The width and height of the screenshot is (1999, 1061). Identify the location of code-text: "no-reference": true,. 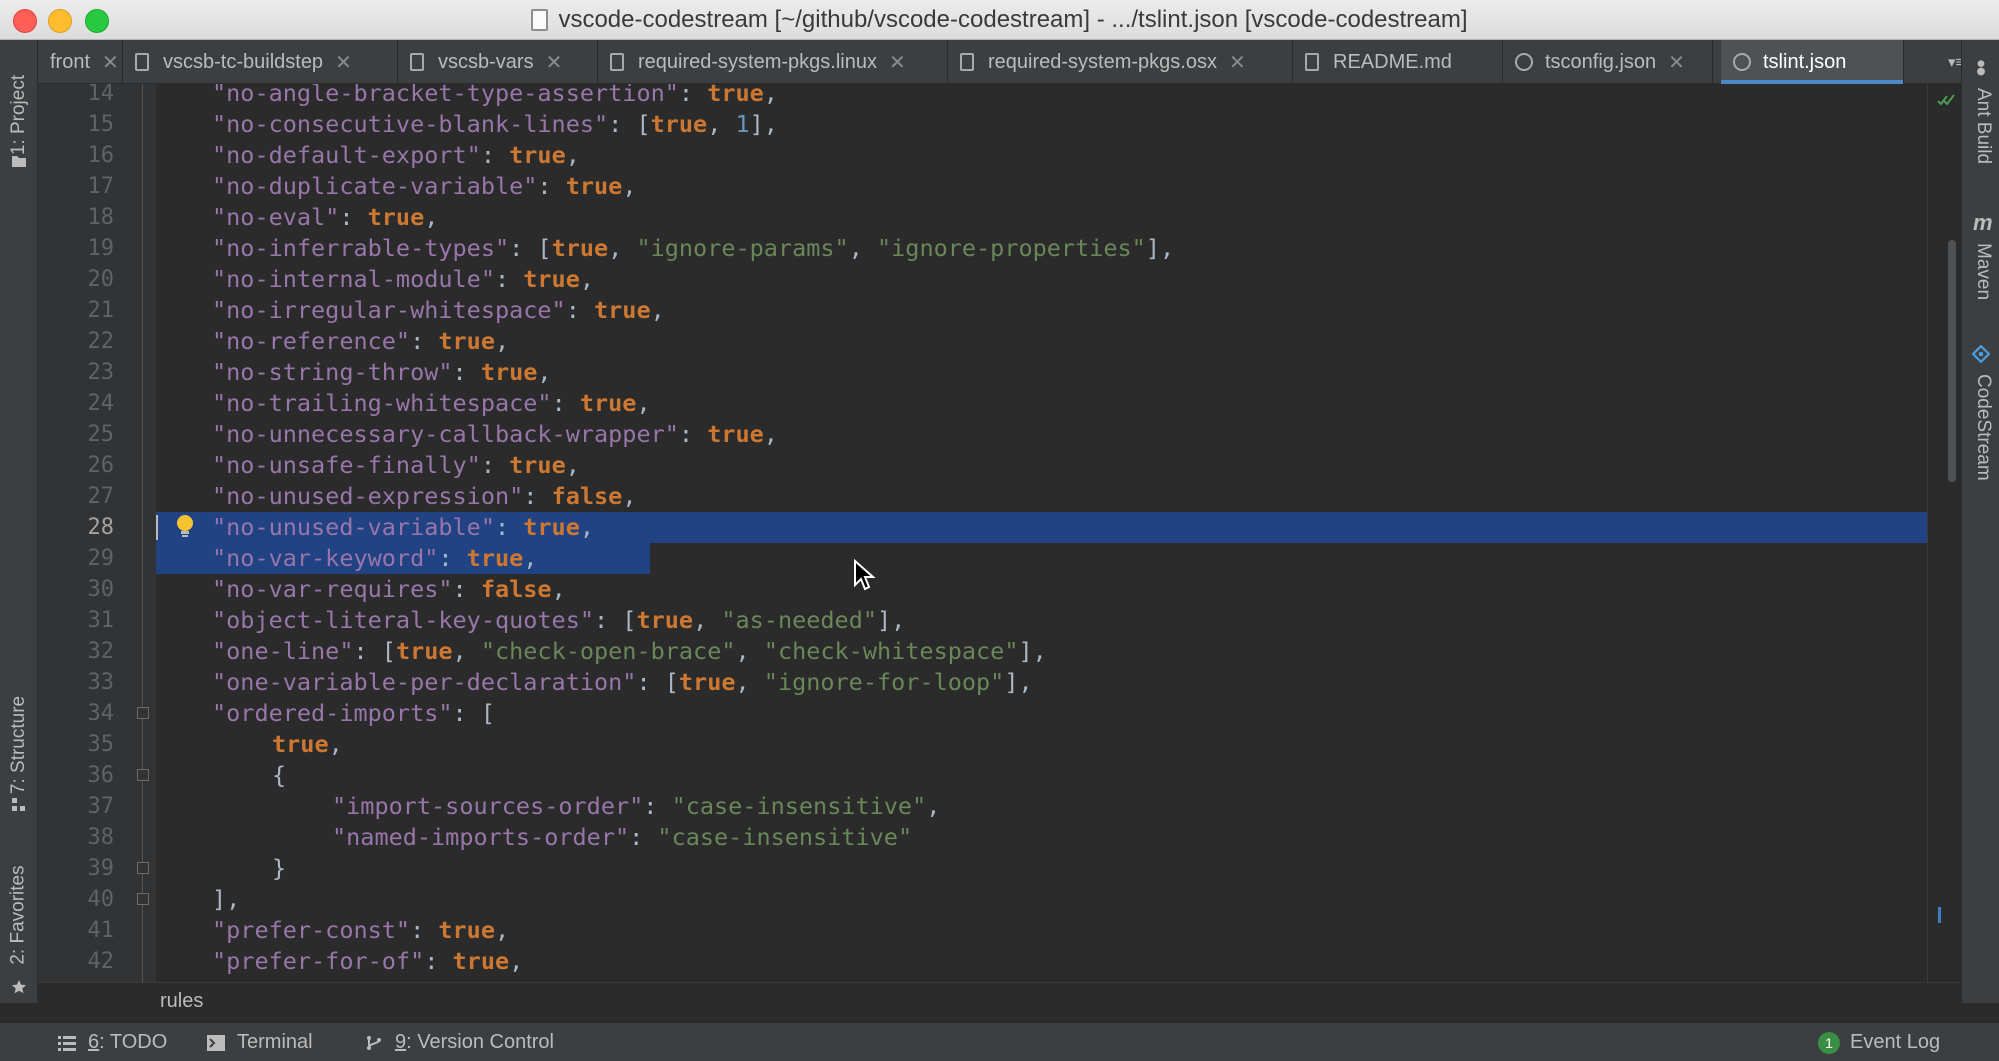
(360, 341).